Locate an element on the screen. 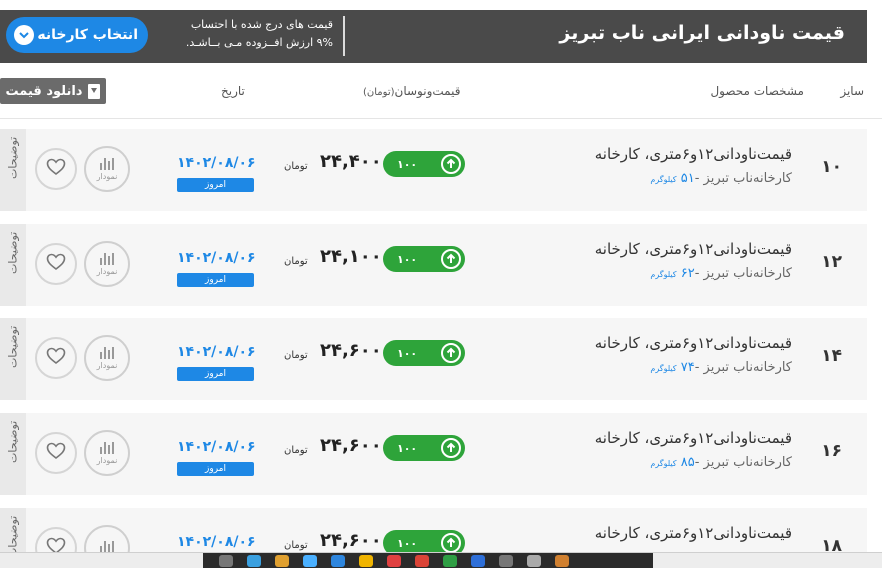 The image size is (882, 568). product-size: ۱۴ is located at coordinates (831, 356).